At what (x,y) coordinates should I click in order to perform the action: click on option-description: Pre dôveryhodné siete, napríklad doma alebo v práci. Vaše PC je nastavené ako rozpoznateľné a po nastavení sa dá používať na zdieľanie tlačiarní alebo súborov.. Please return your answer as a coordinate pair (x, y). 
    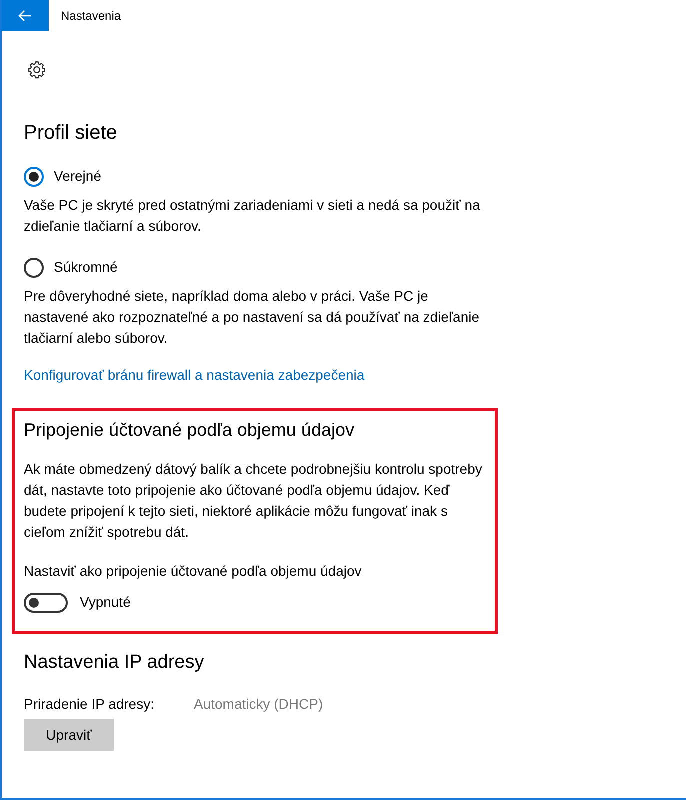
    Looking at the image, I should click on (252, 317).